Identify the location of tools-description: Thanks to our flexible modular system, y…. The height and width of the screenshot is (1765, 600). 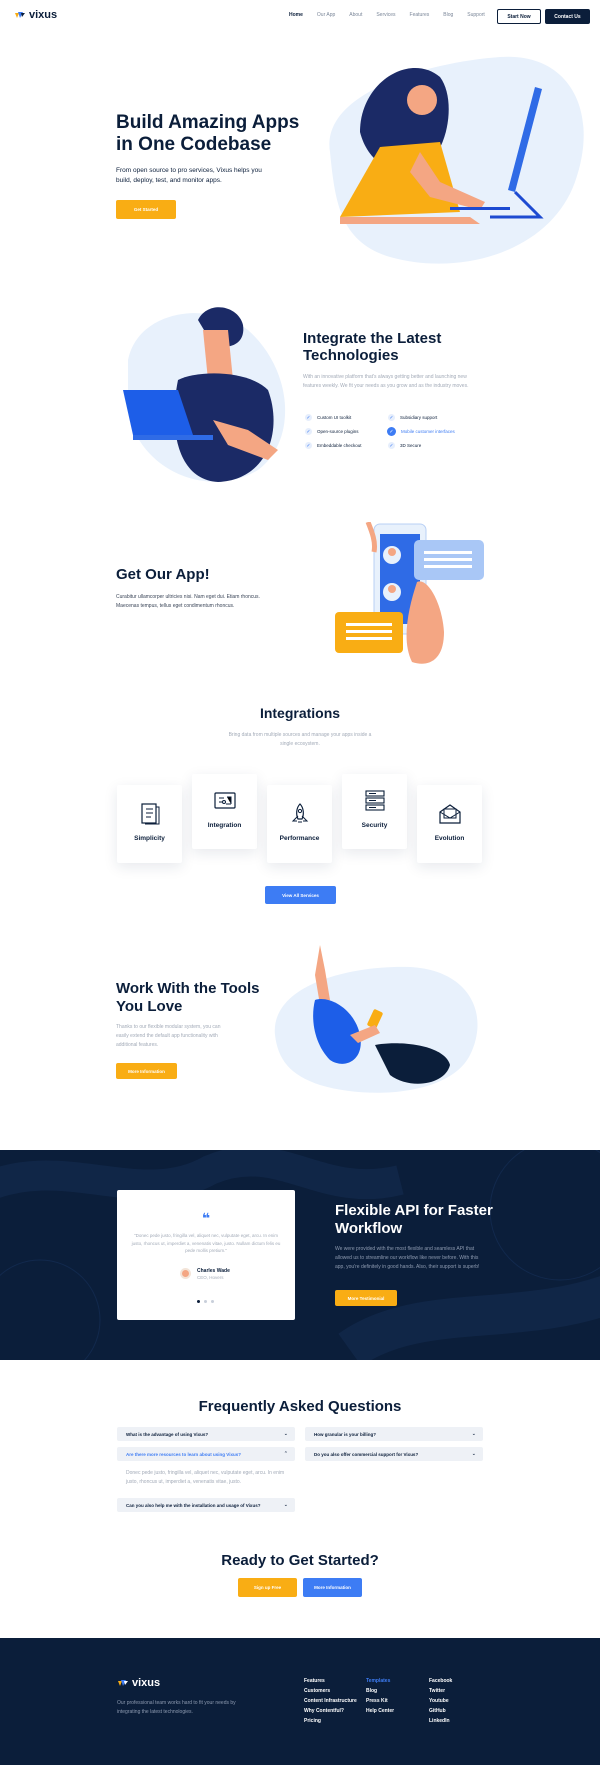
(168, 1036).